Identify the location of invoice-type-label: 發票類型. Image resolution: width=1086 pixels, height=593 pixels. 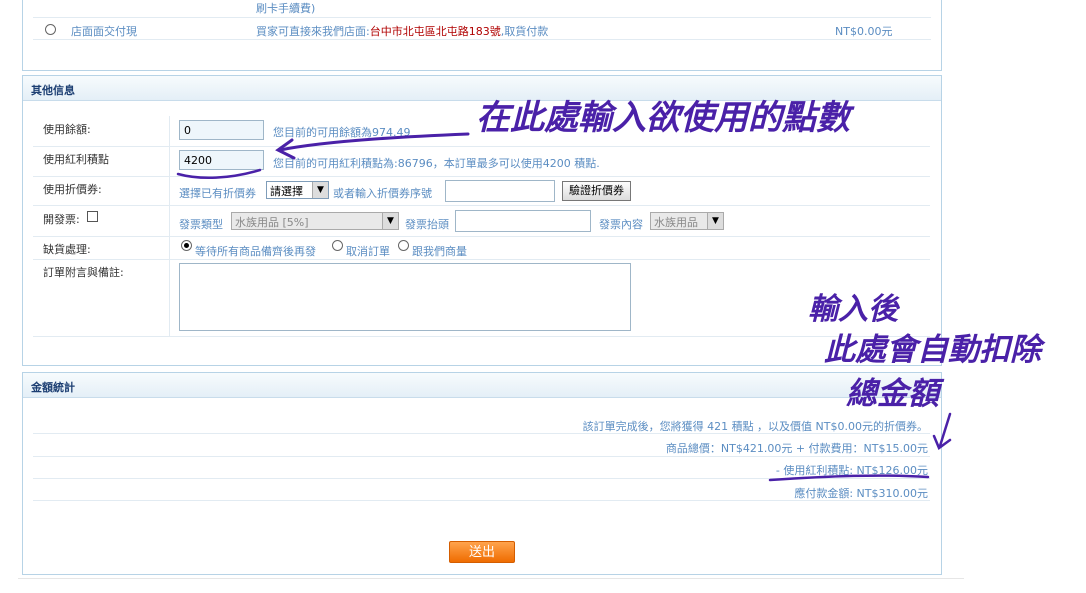
(201, 224).